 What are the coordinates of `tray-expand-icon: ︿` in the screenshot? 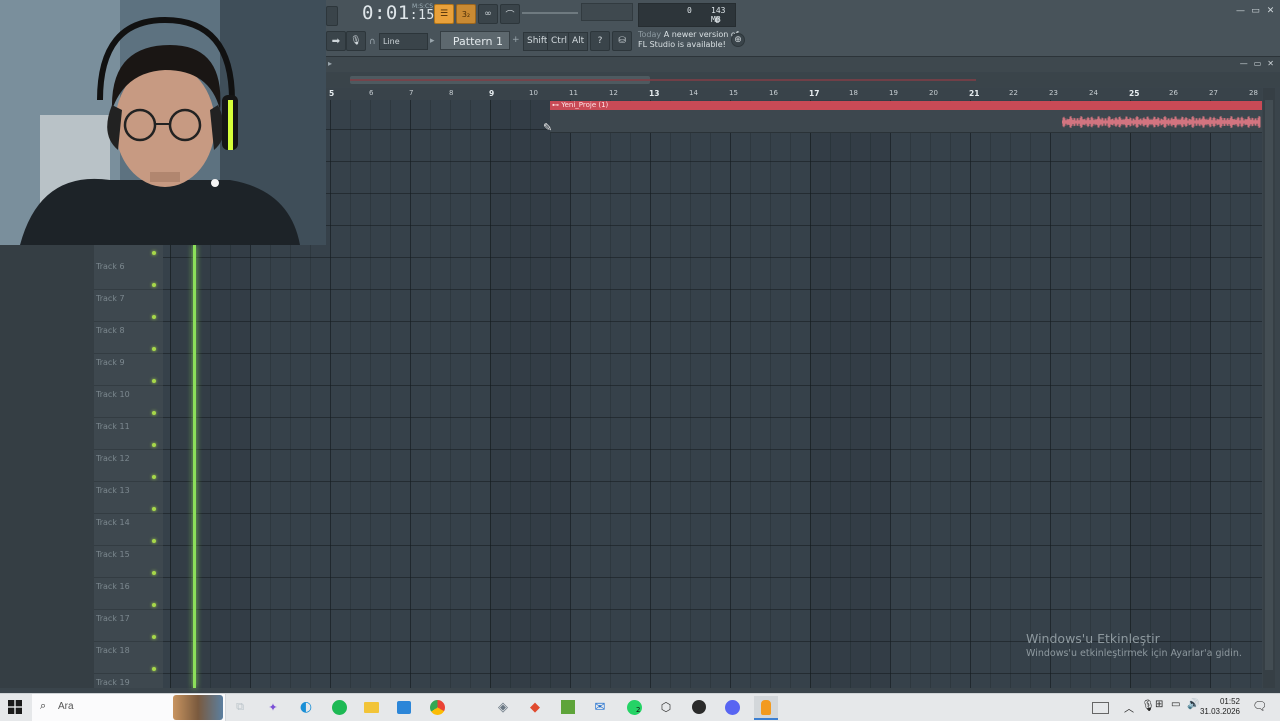 It's located at (1129, 707).